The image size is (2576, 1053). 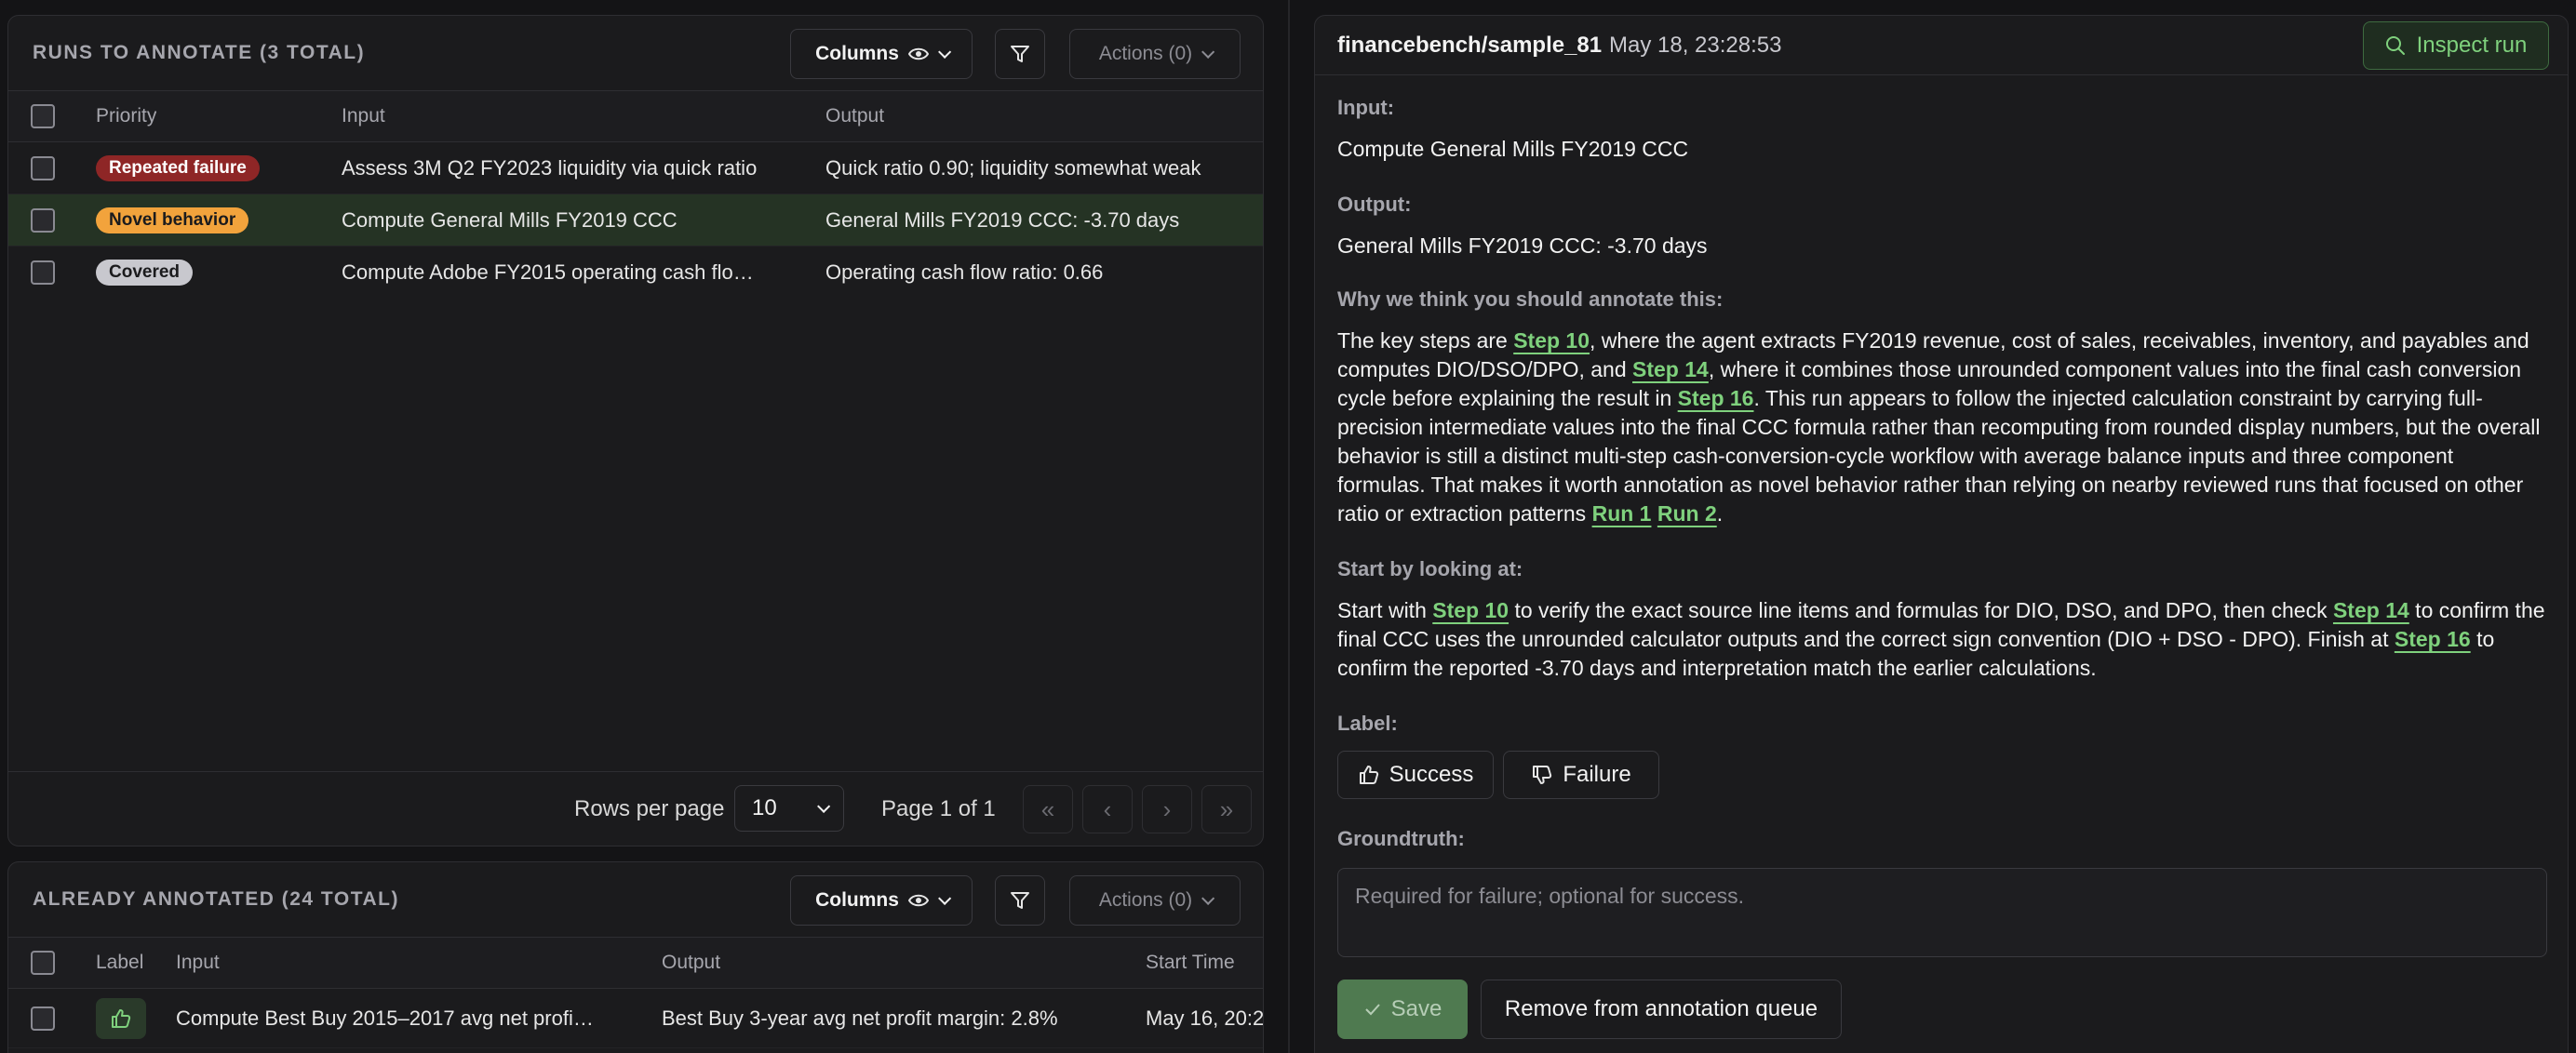 What do you see at coordinates (789, 808) in the screenshot?
I see `rows-per-page-select: 10` at bounding box center [789, 808].